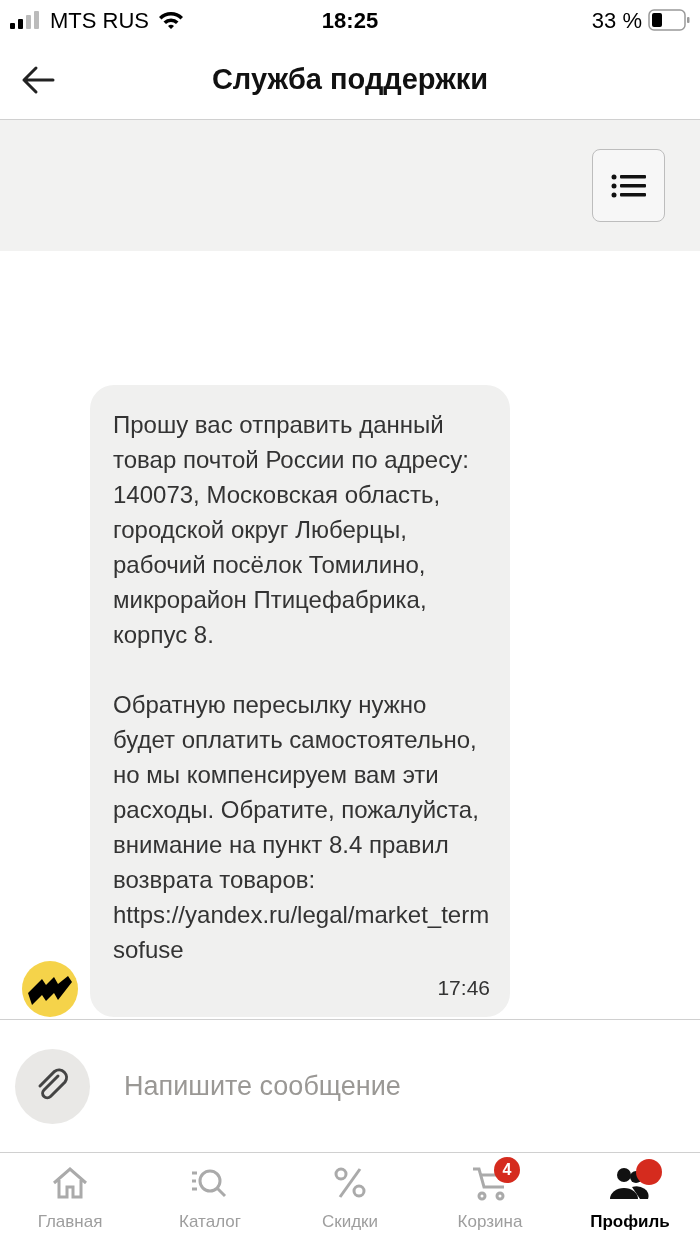 The image size is (700, 1245). Describe the element at coordinates (616, 20) in the screenshot. I see `battery-percent: 33 %` at that location.